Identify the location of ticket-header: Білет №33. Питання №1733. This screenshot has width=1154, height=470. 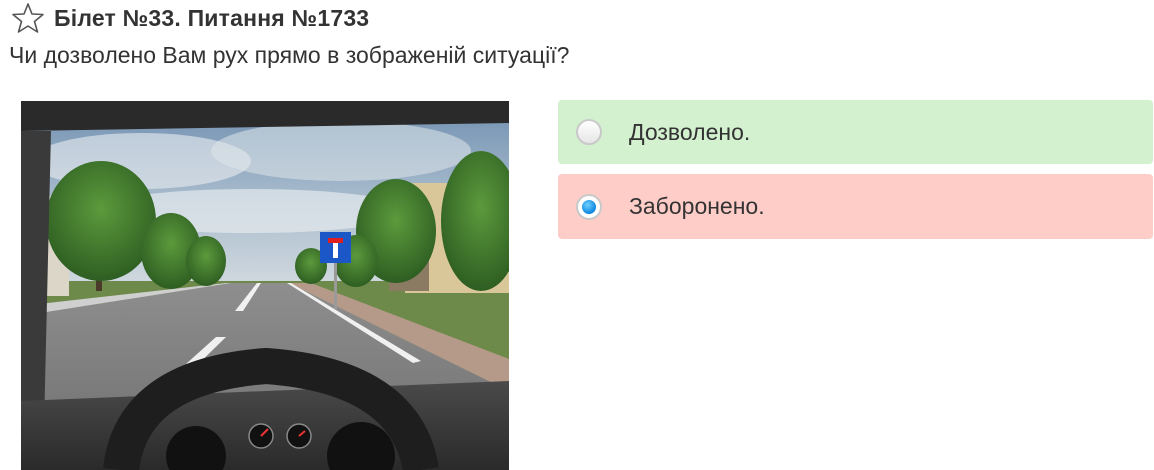
(190, 18).